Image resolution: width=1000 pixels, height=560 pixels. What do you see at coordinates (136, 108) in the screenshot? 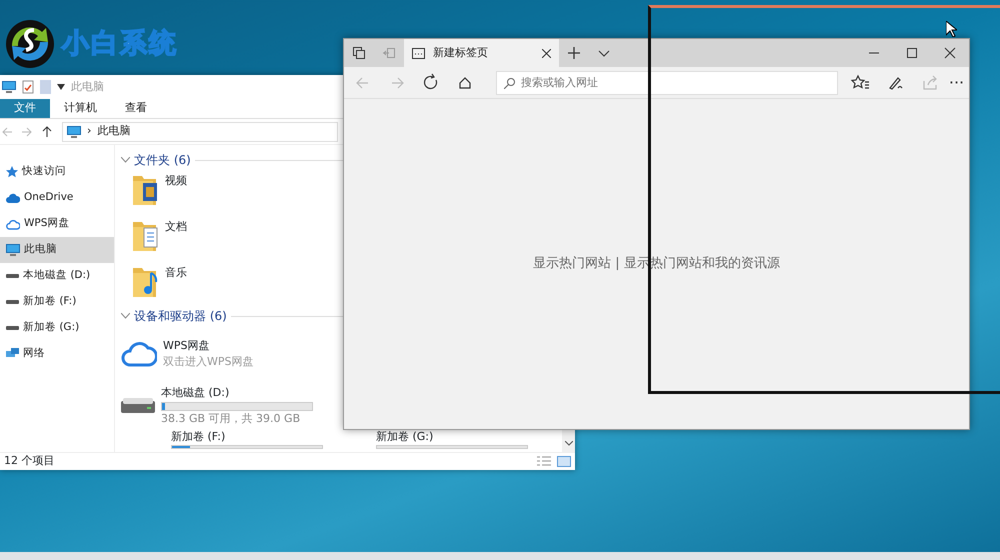
I see `ribbon-tab: 查看` at bounding box center [136, 108].